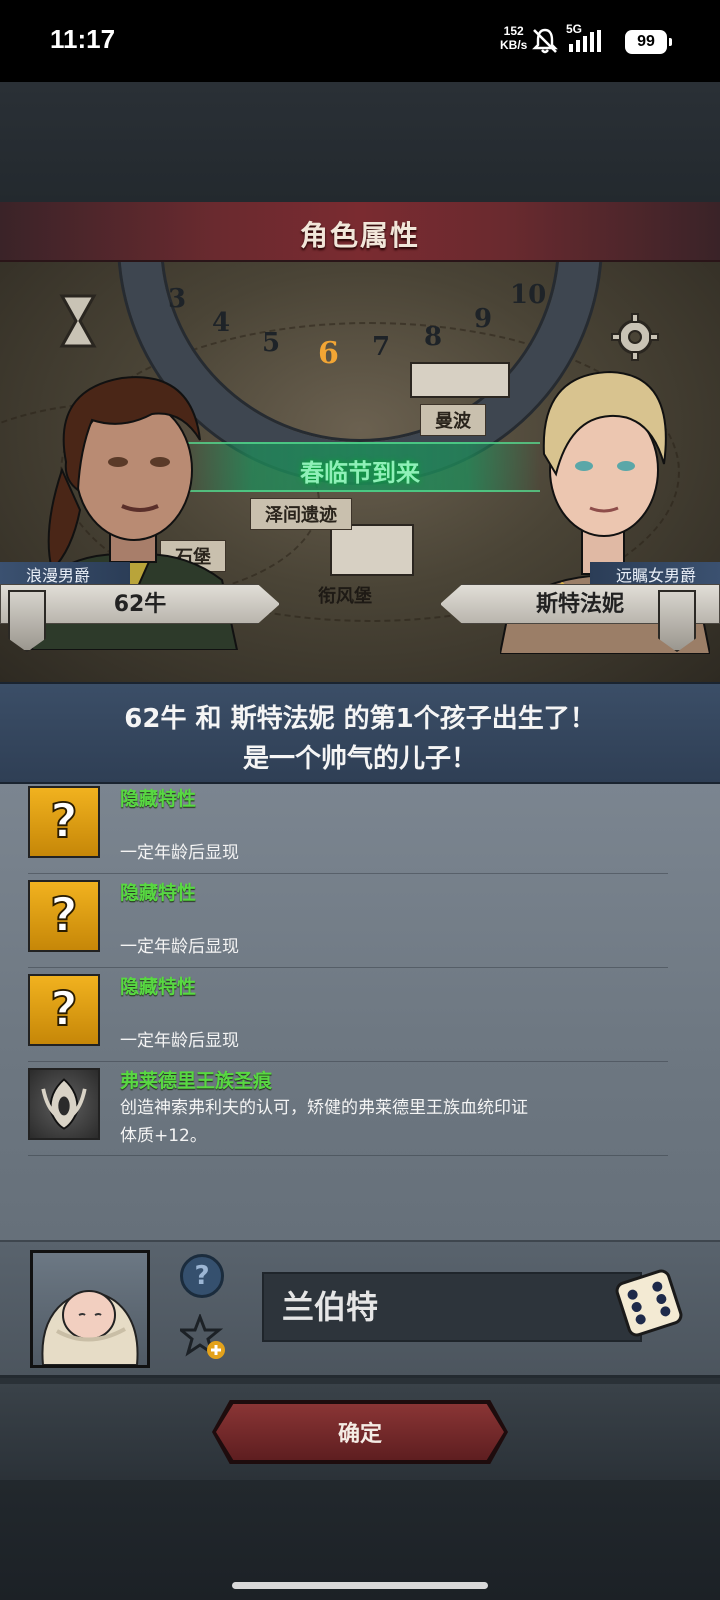 The height and width of the screenshot is (1600, 720). What do you see at coordinates (381, 347) in the screenshot?
I see `dial-number: 7` at bounding box center [381, 347].